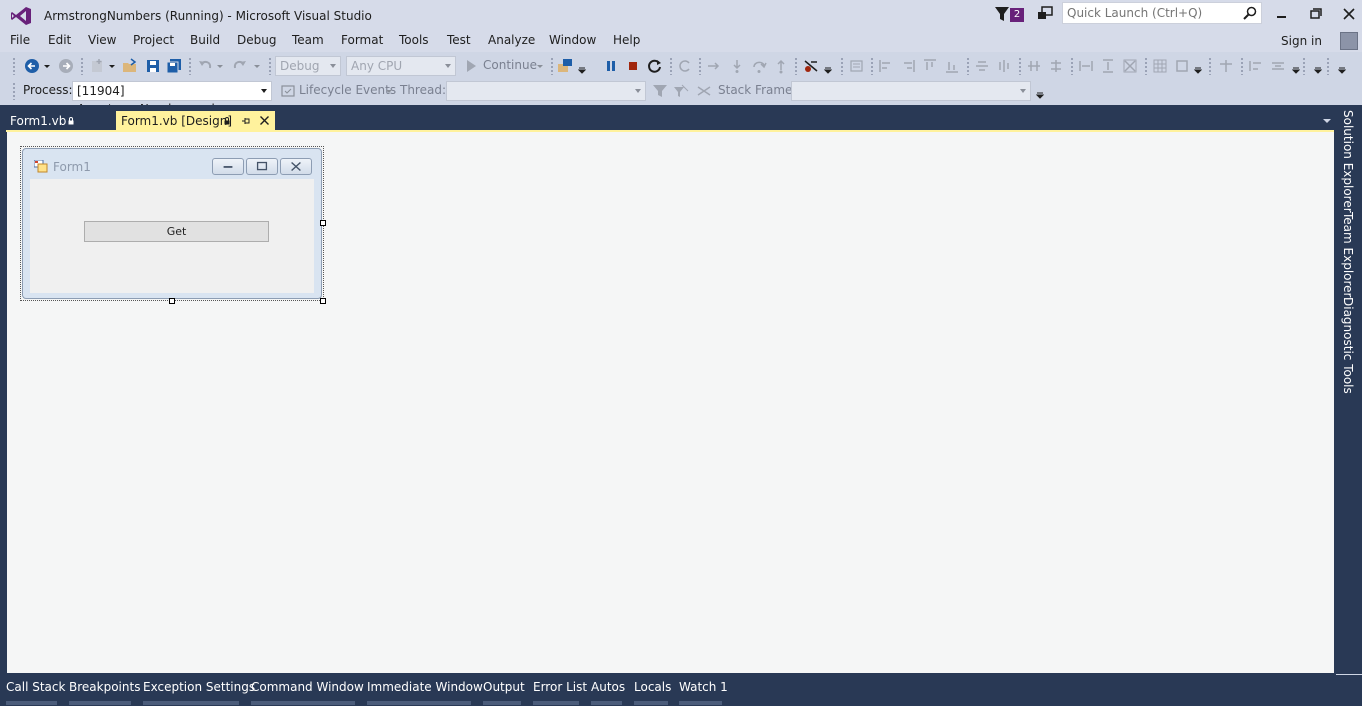 Image resolution: width=1362 pixels, height=706 pixels. What do you see at coordinates (1226, 66) in the screenshot?
I see `bring-to-front-icon` at bounding box center [1226, 66].